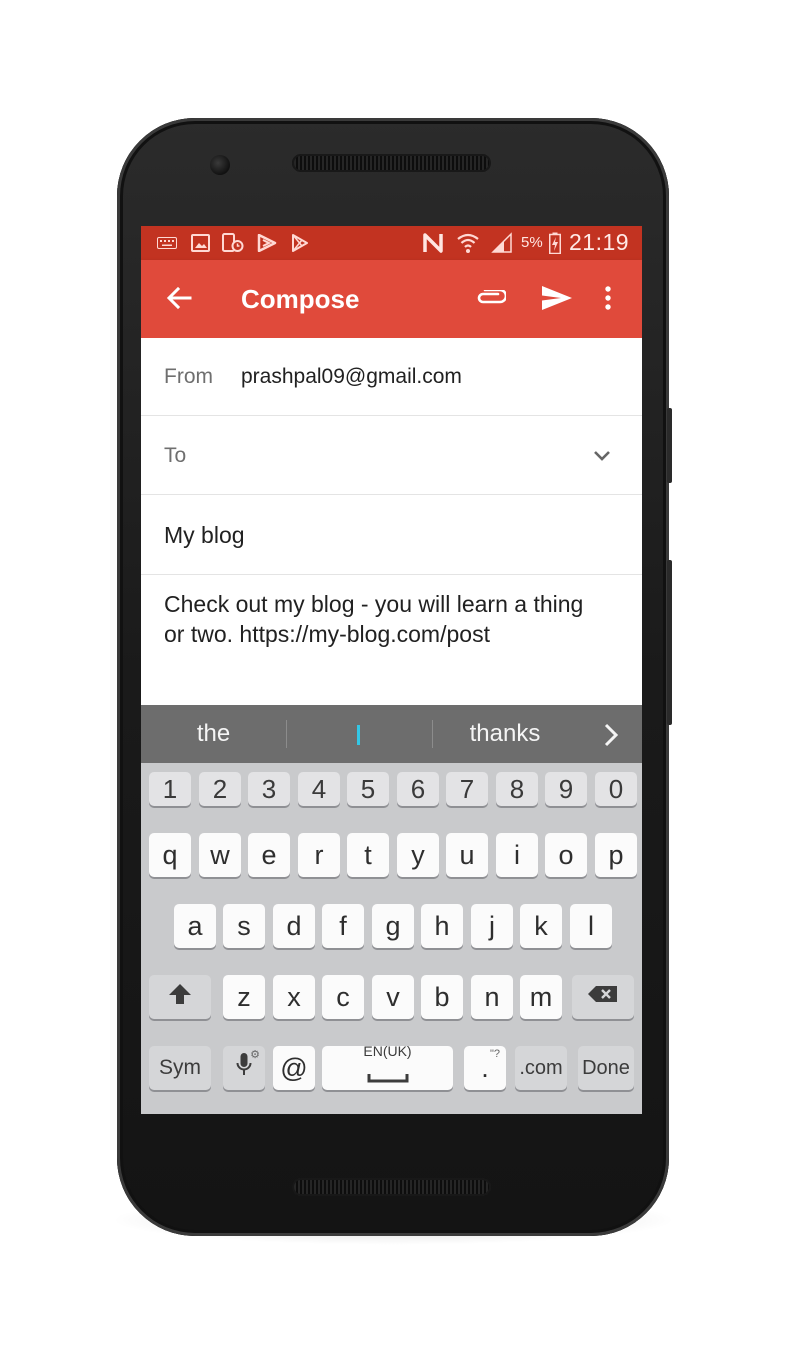 Image resolution: width=787 pixels, height=1350 pixels. What do you see at coordinates (418, 855) in the screenshot?
I see `key-y: y` at bounding box center [418, 855].